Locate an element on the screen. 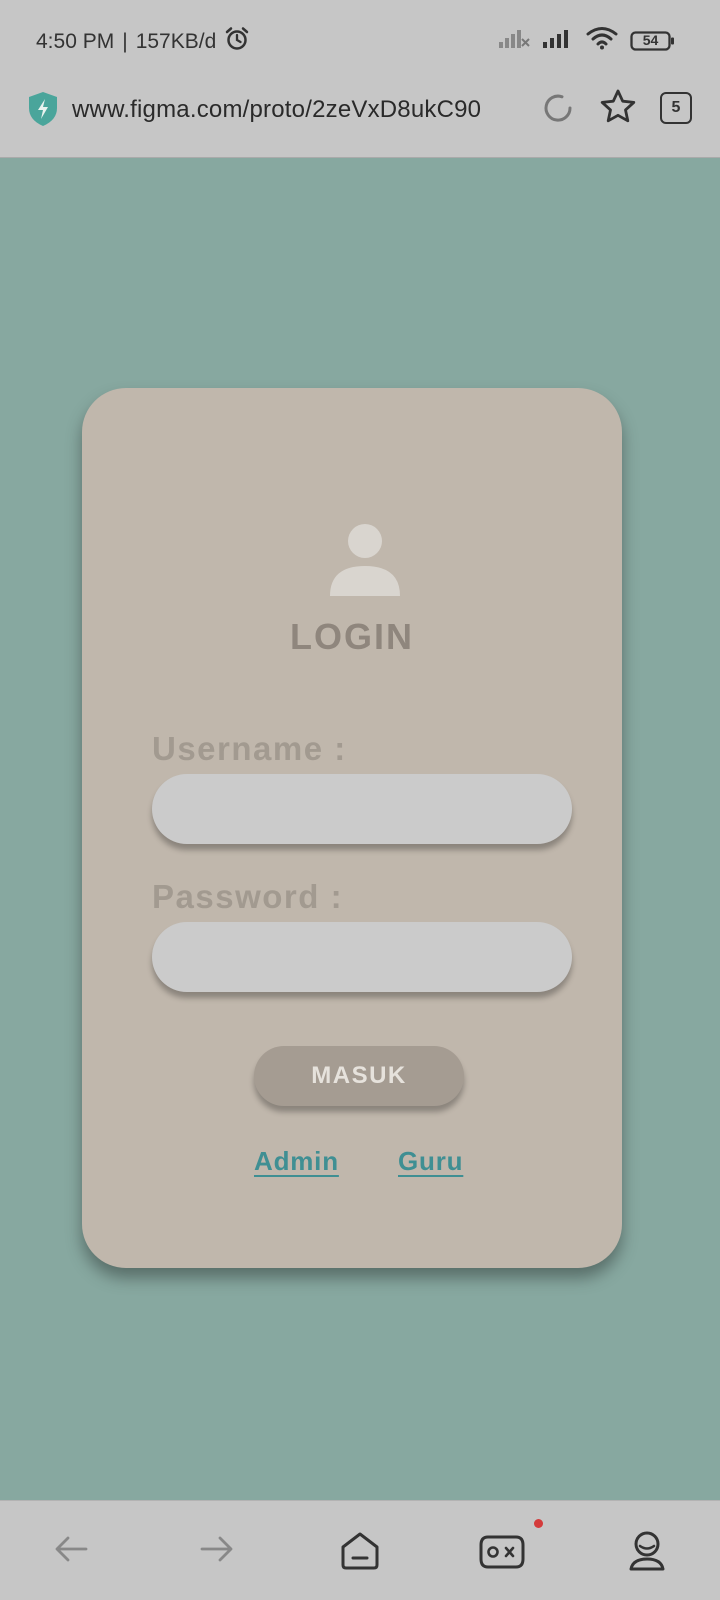  battery-icon: 54 is located at coordinates (653, 41).